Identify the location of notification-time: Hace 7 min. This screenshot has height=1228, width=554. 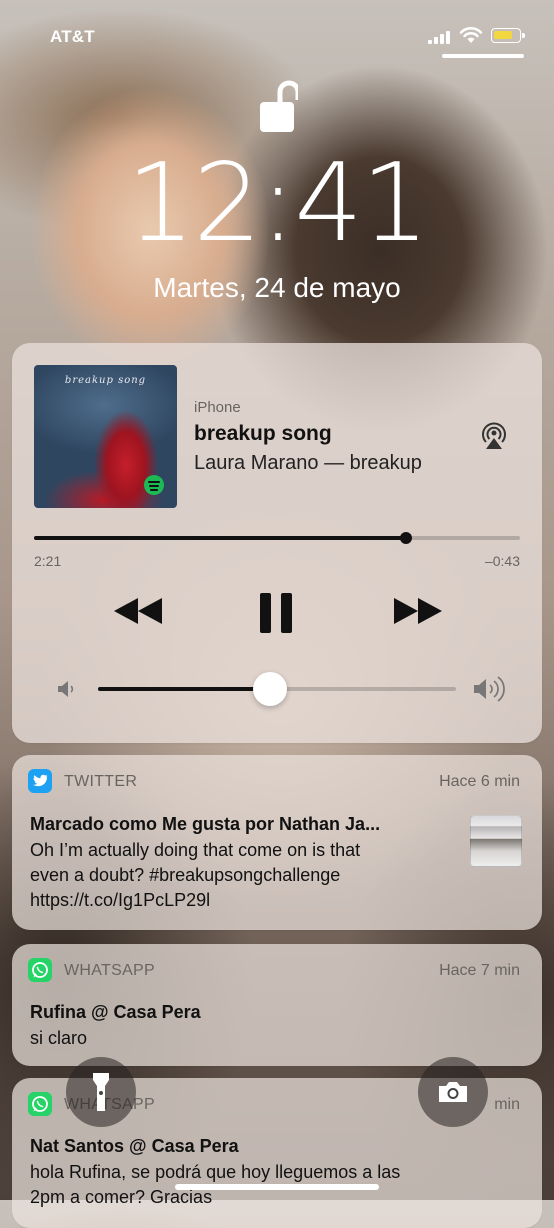
(479, 970).